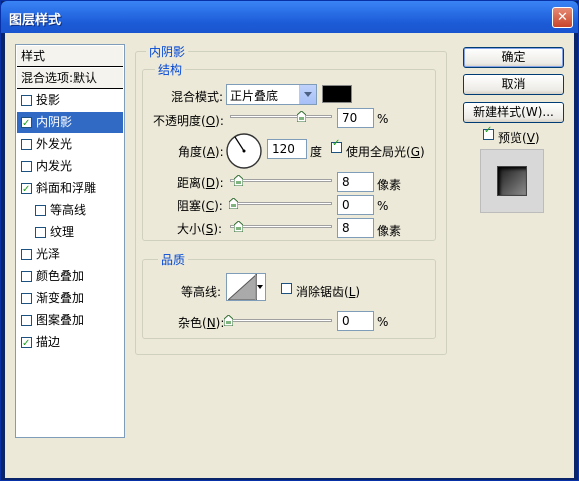 The height and width of the screenshot is (481, 579). Describe the element at coordinates (389, 185) in the screenshot. I see `distance-unit: 像素` at that location.